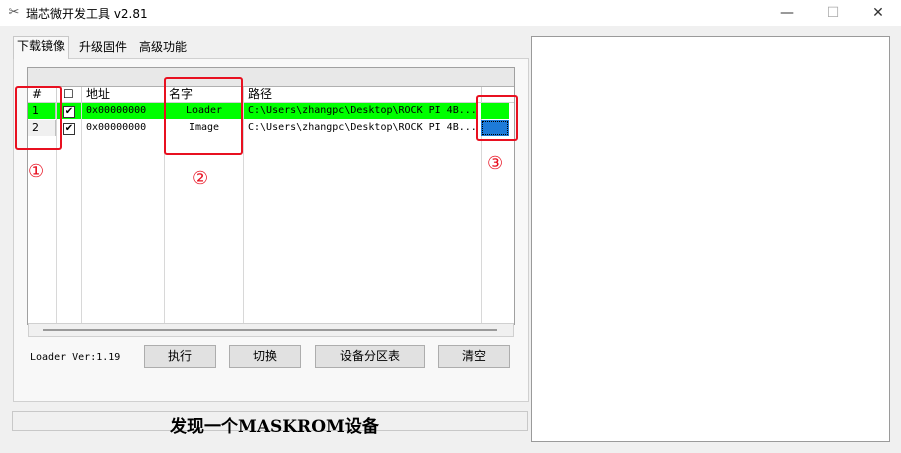 This screenshot has width=901, height=453. Describe the element at coordinates (363, 94) in the screenshot. I see `header-path: 路径` at that location.